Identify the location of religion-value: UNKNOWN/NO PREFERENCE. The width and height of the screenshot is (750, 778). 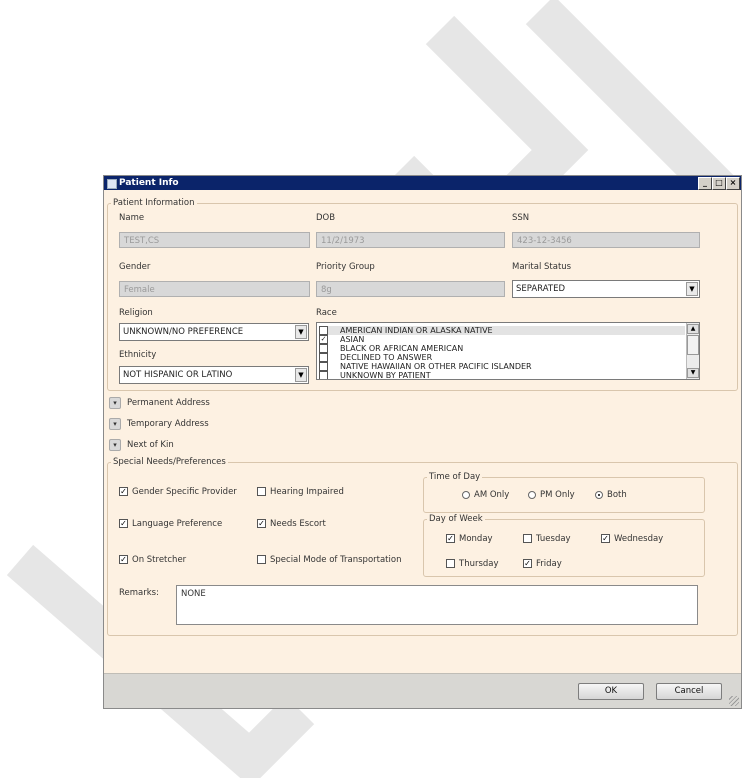
(183, 332).